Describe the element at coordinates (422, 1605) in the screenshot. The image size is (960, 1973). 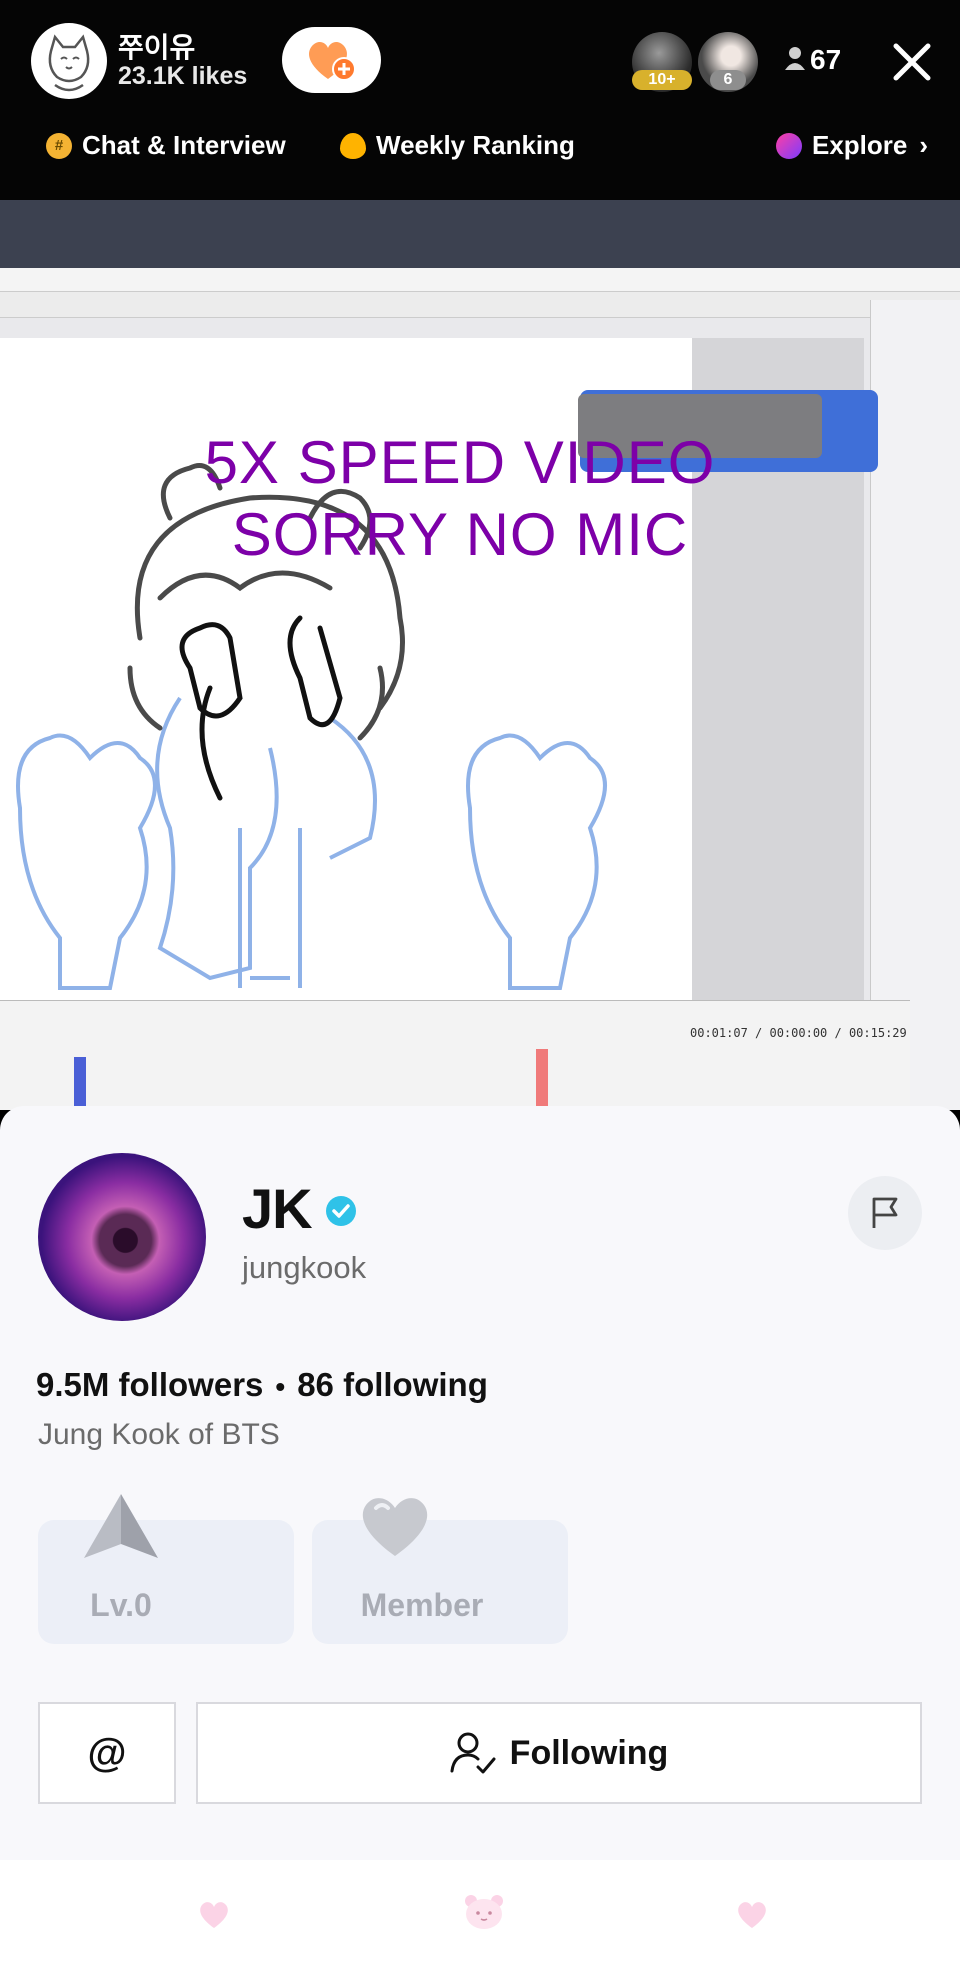
I see `member-label: Member` at that location.